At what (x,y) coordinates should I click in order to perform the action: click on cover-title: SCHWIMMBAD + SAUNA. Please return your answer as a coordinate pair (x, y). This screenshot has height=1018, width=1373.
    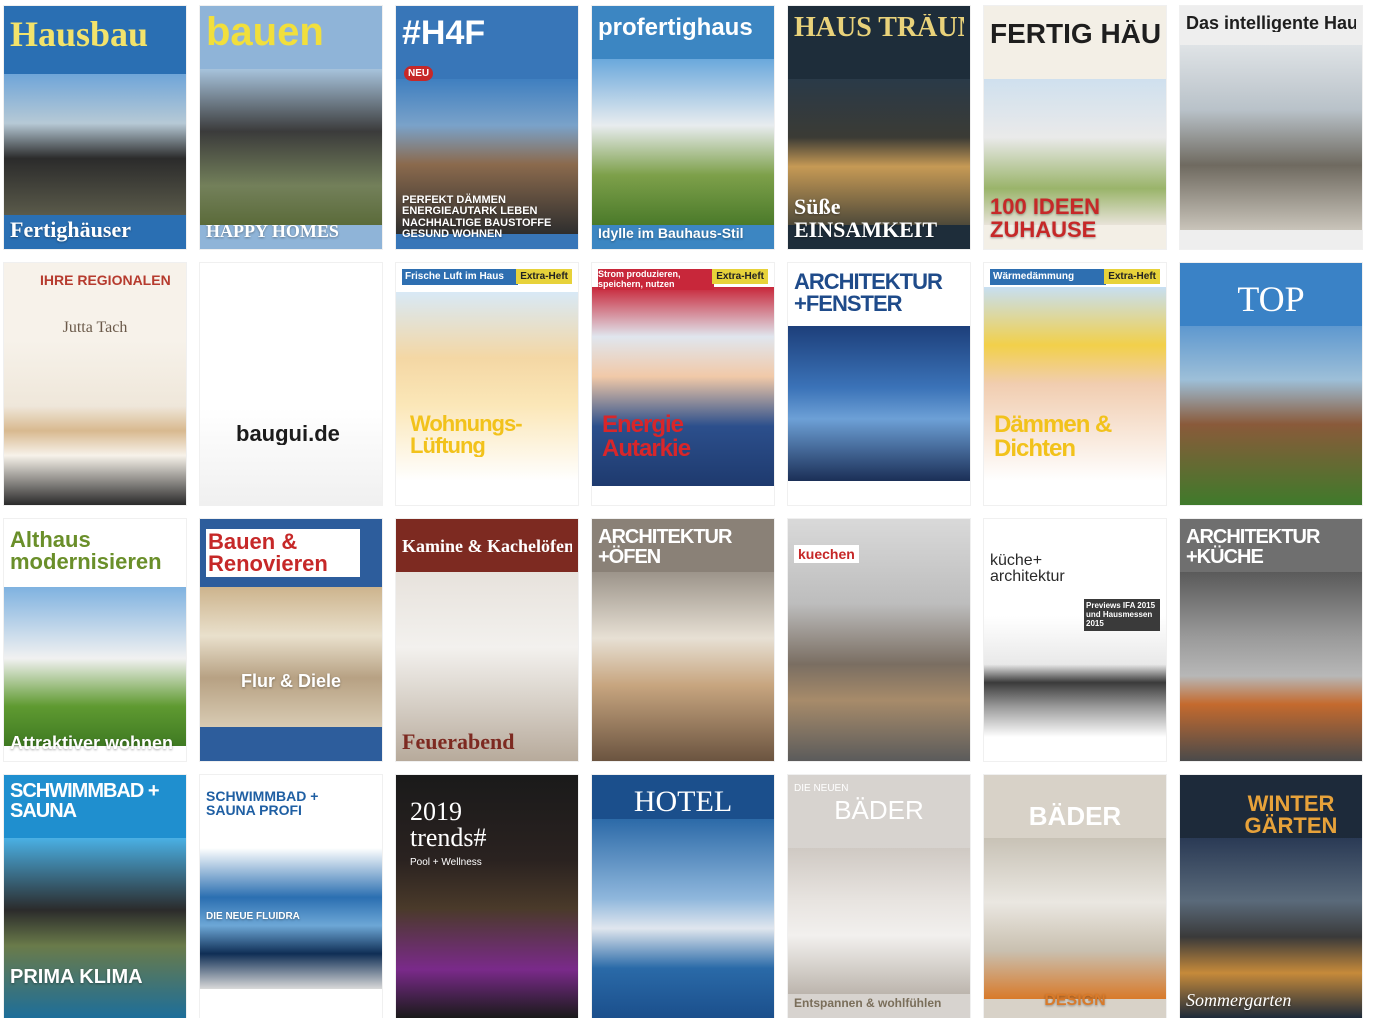
    Looking at the image, I should click on (85, 801).